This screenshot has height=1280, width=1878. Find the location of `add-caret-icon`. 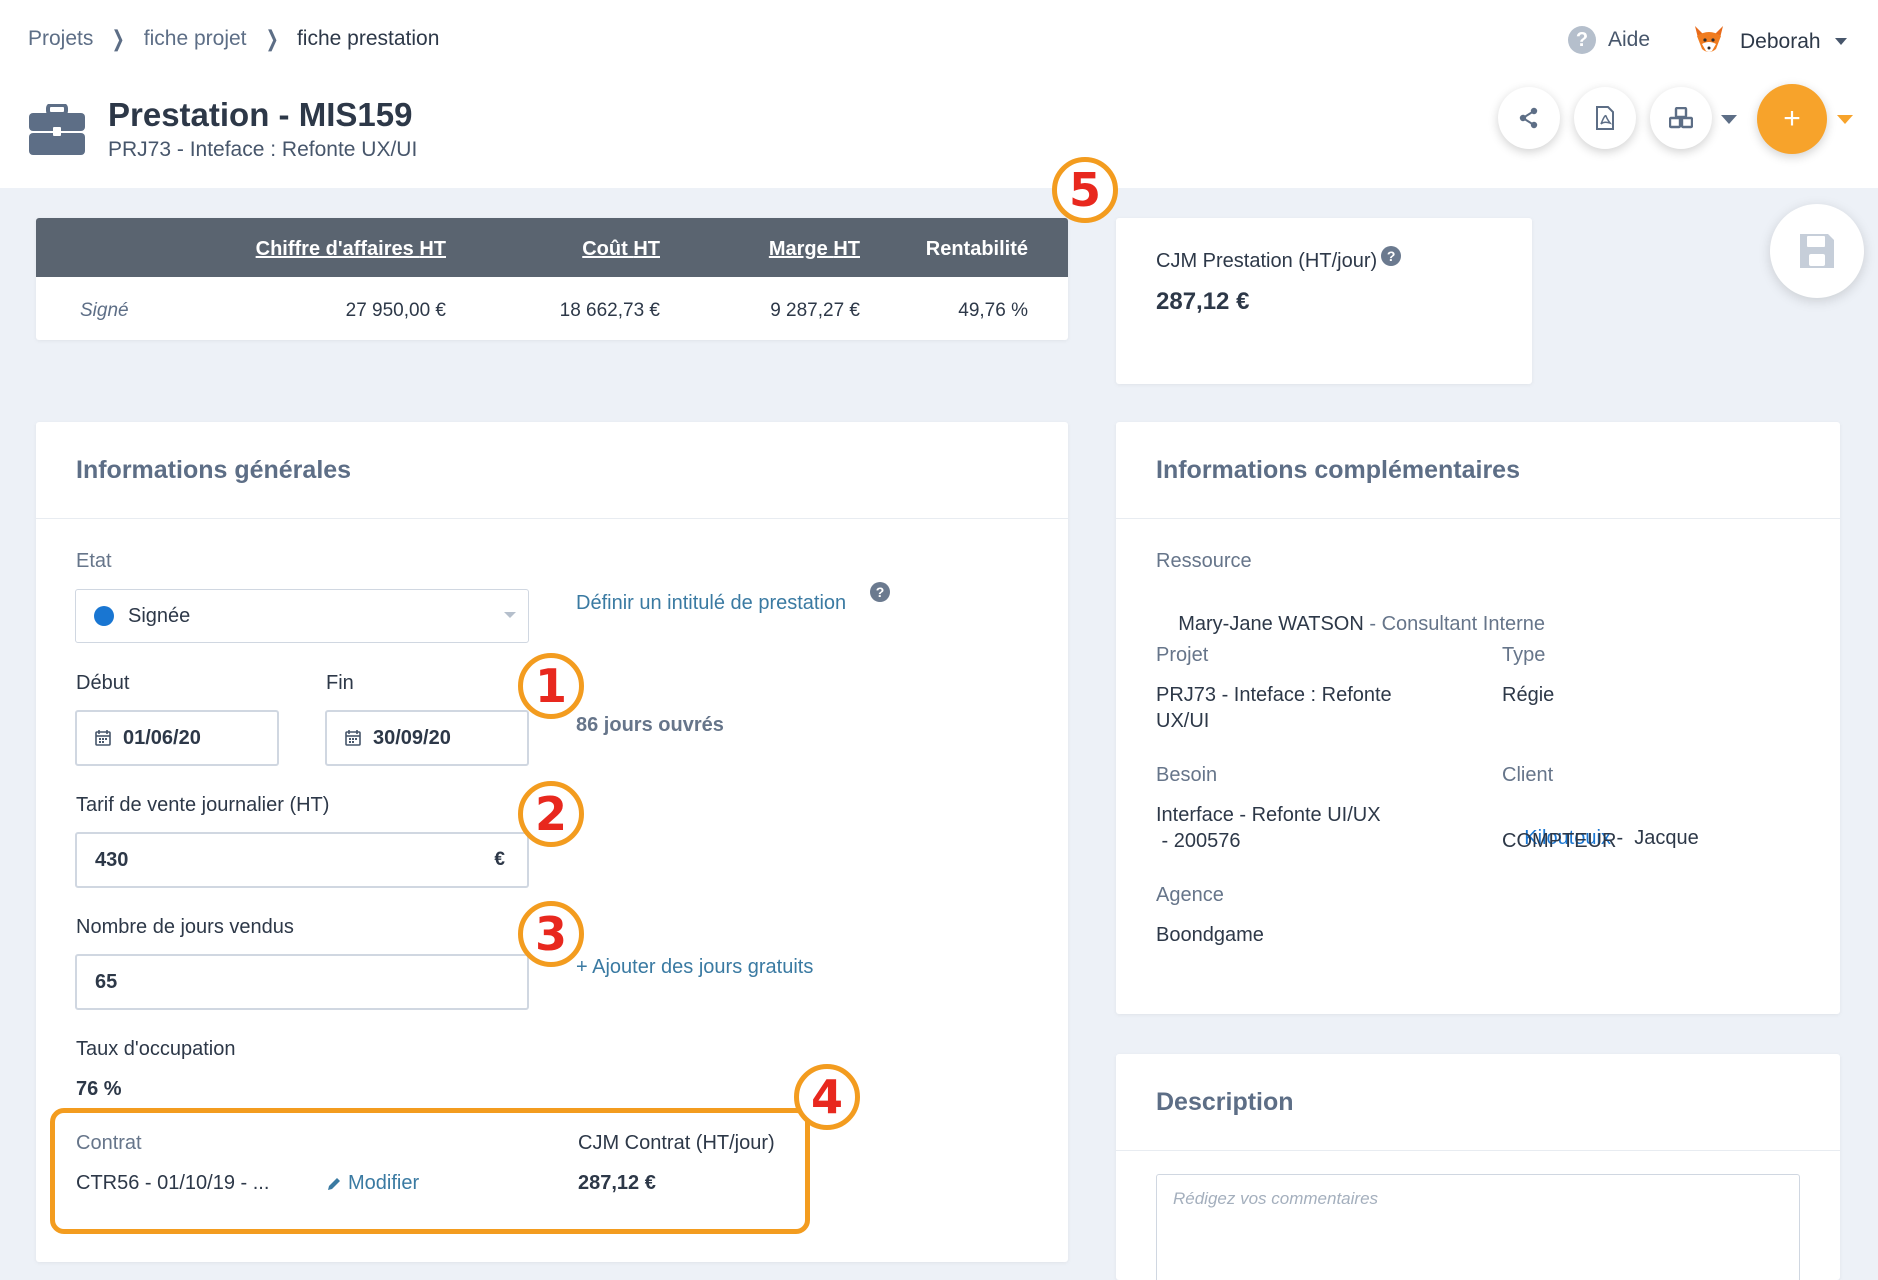

add-caret-icon is located at coordinates (1845, 119).